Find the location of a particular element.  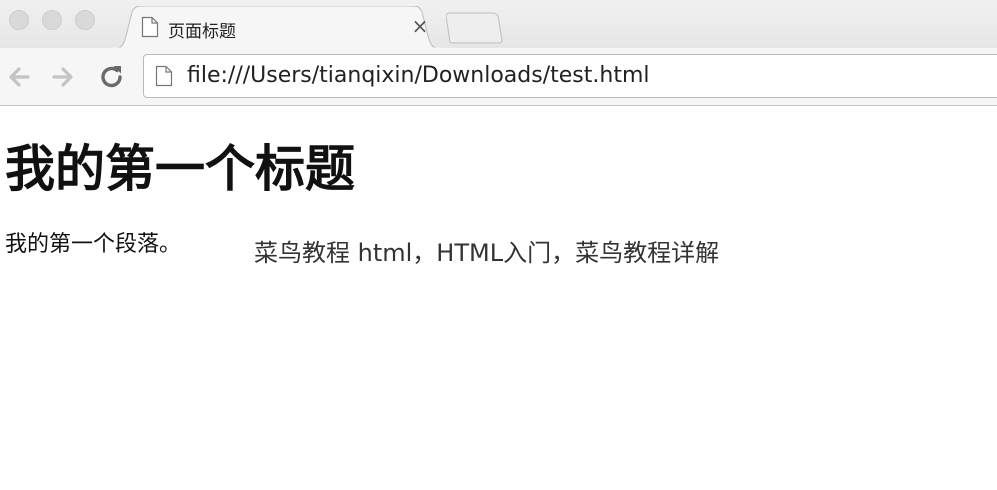

new-tab-button is located at coordinates (476, 28).